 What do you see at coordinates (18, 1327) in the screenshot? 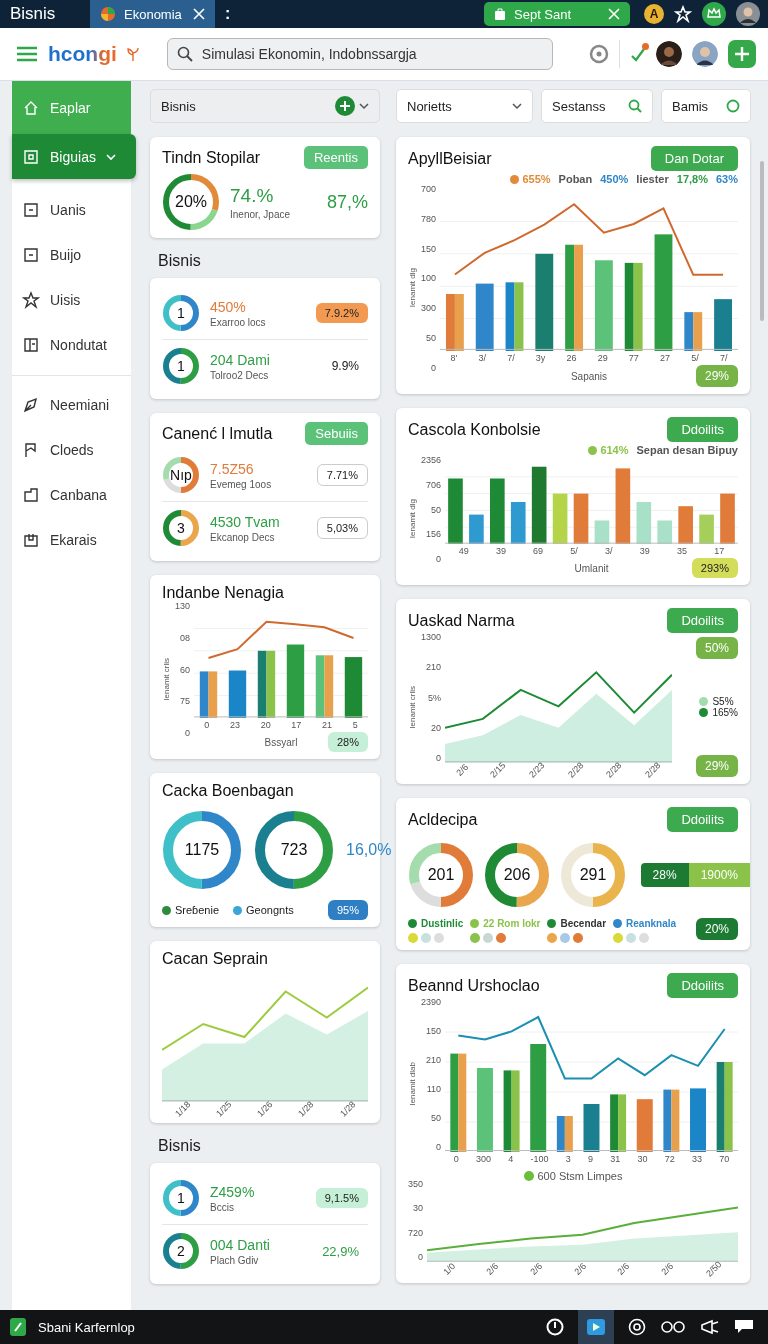
I see `app-icon` at bounding box center [18, 1327].